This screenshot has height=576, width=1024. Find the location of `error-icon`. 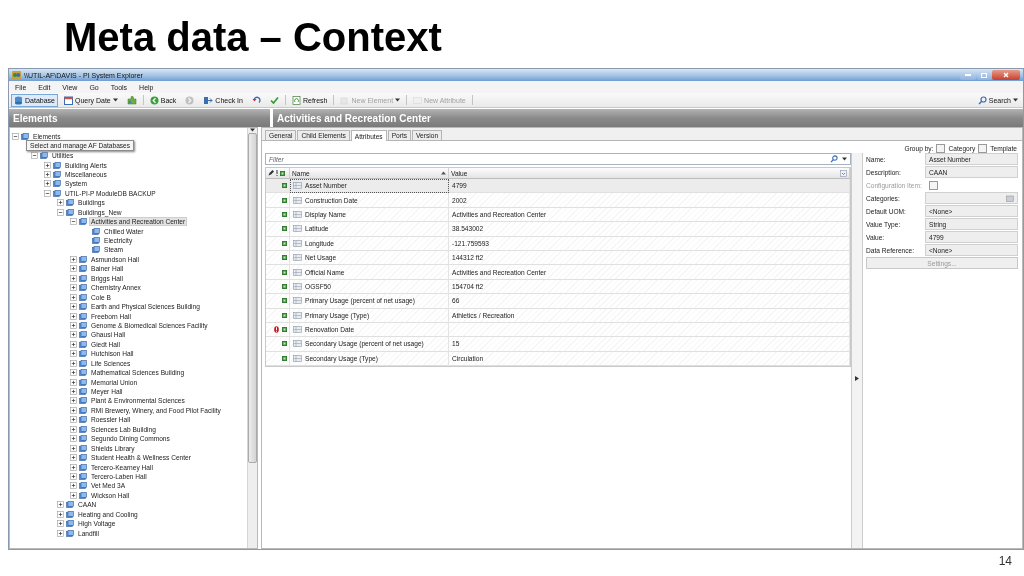

error-icon is located at coordinates (276, 330).